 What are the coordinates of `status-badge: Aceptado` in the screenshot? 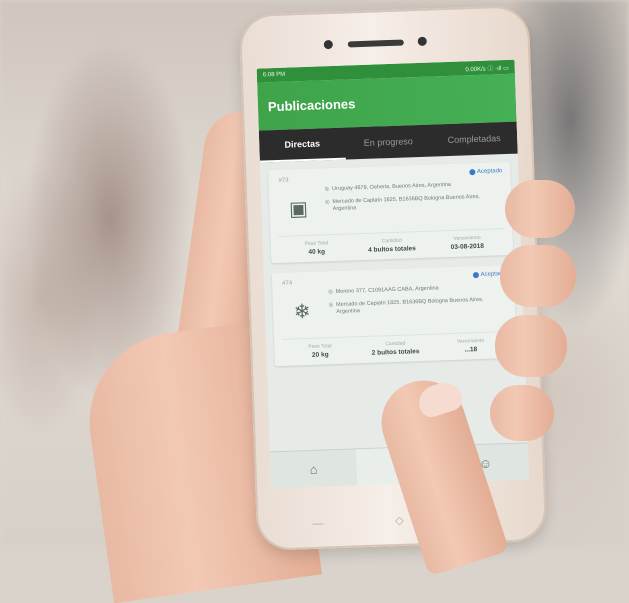 It's located at (485, 172).